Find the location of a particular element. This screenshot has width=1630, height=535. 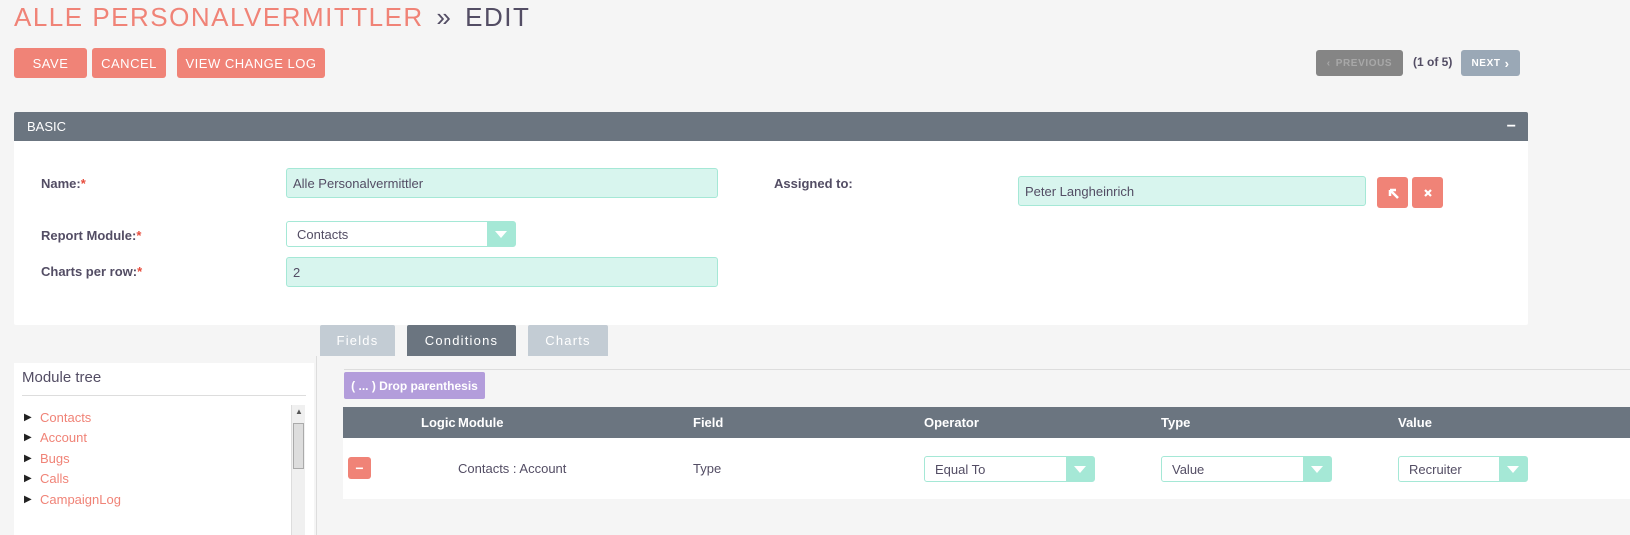

view-change-log-button: VIEW CHANGE LOG is located at coordinates (251, 63).